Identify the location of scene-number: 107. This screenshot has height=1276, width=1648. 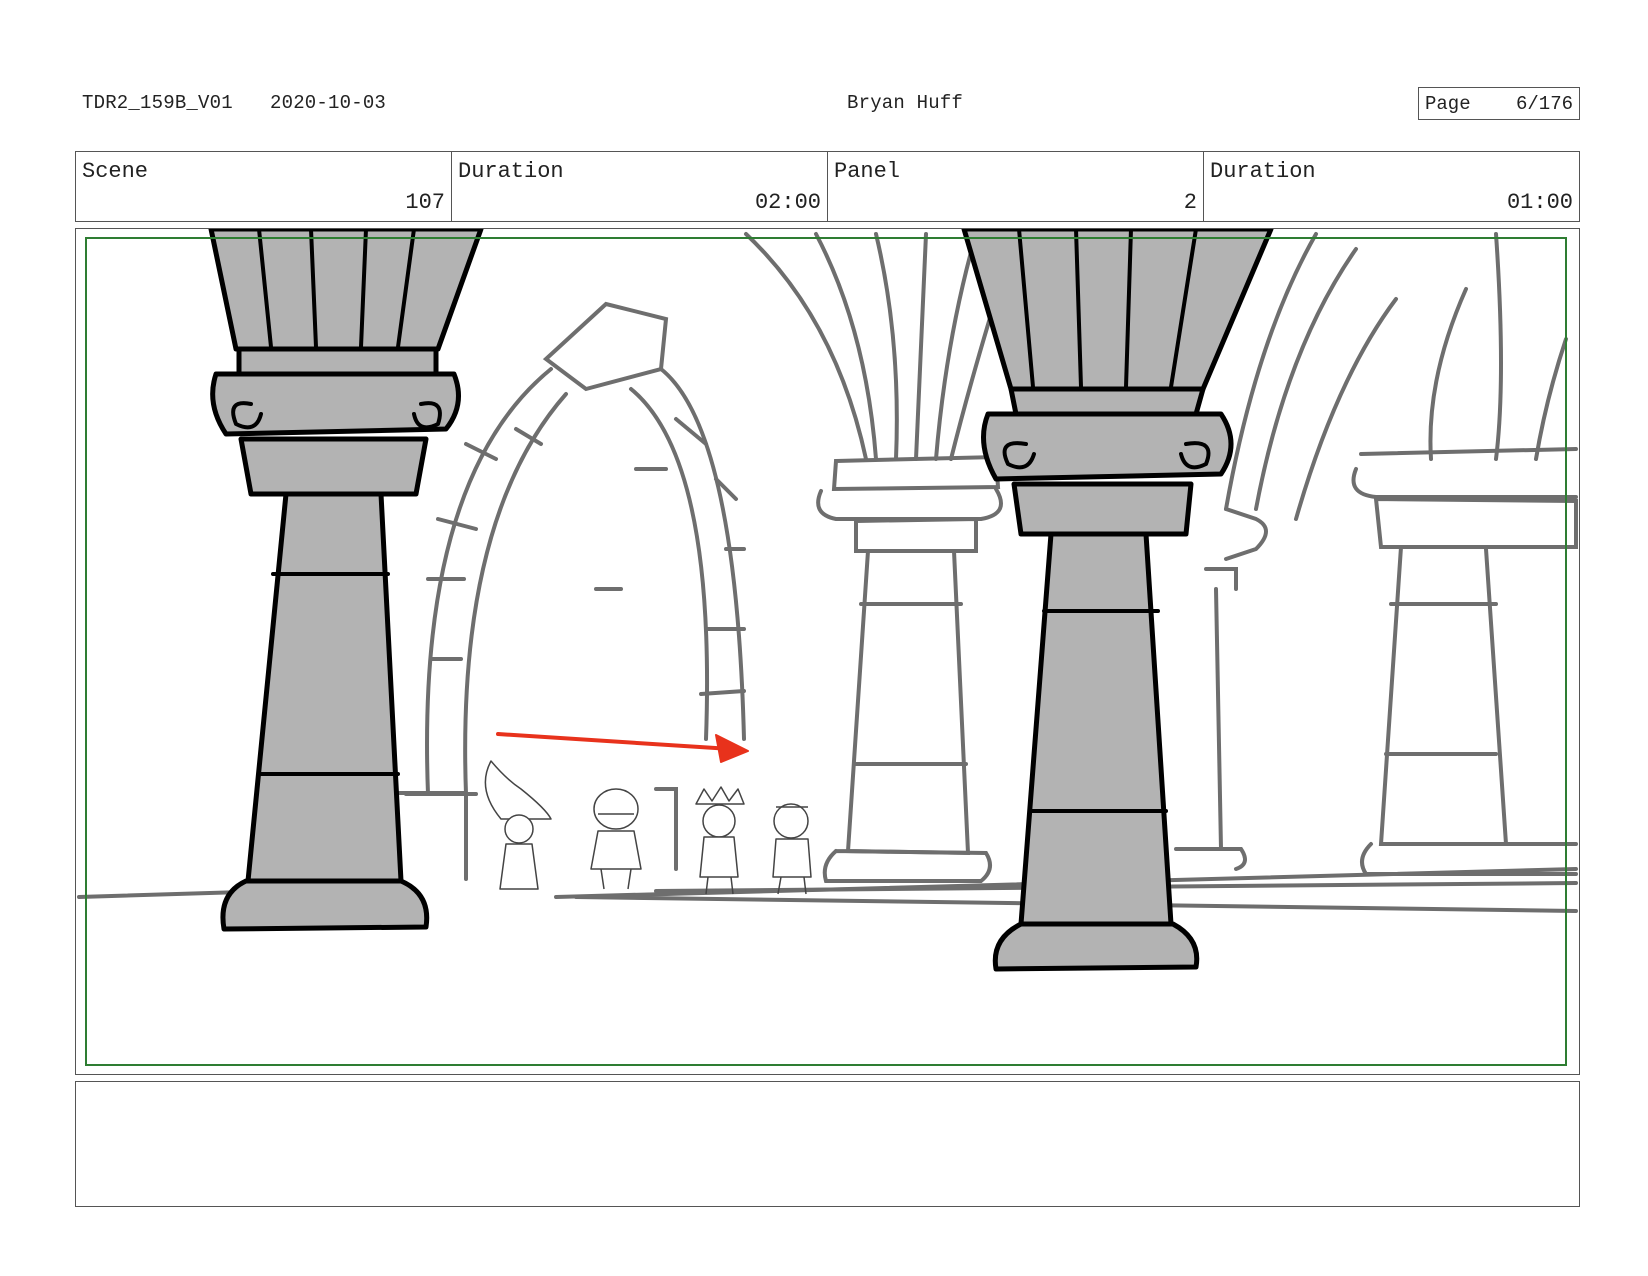
(425, 202).